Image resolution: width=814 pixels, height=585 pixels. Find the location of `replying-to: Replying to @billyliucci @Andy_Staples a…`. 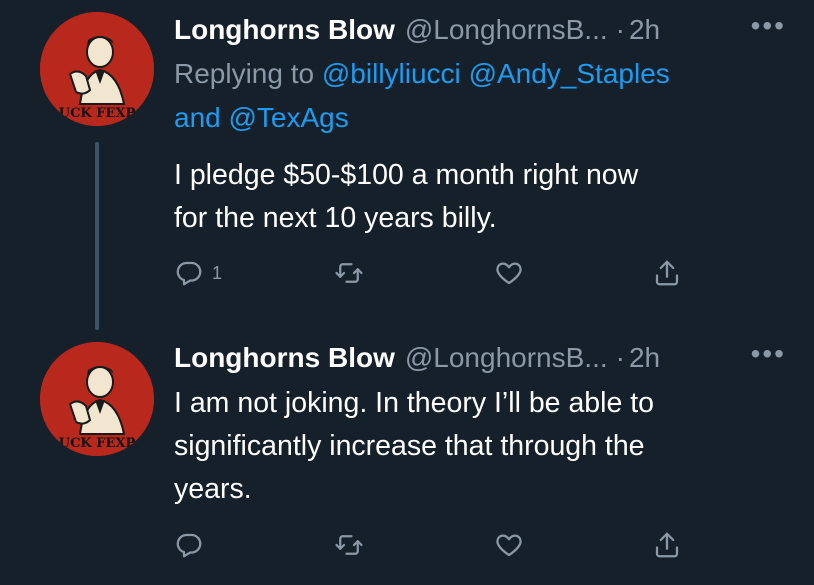

replying-to: Replying to @billyliucci @Andy_Staples a… is located at coordinates (474, 96).